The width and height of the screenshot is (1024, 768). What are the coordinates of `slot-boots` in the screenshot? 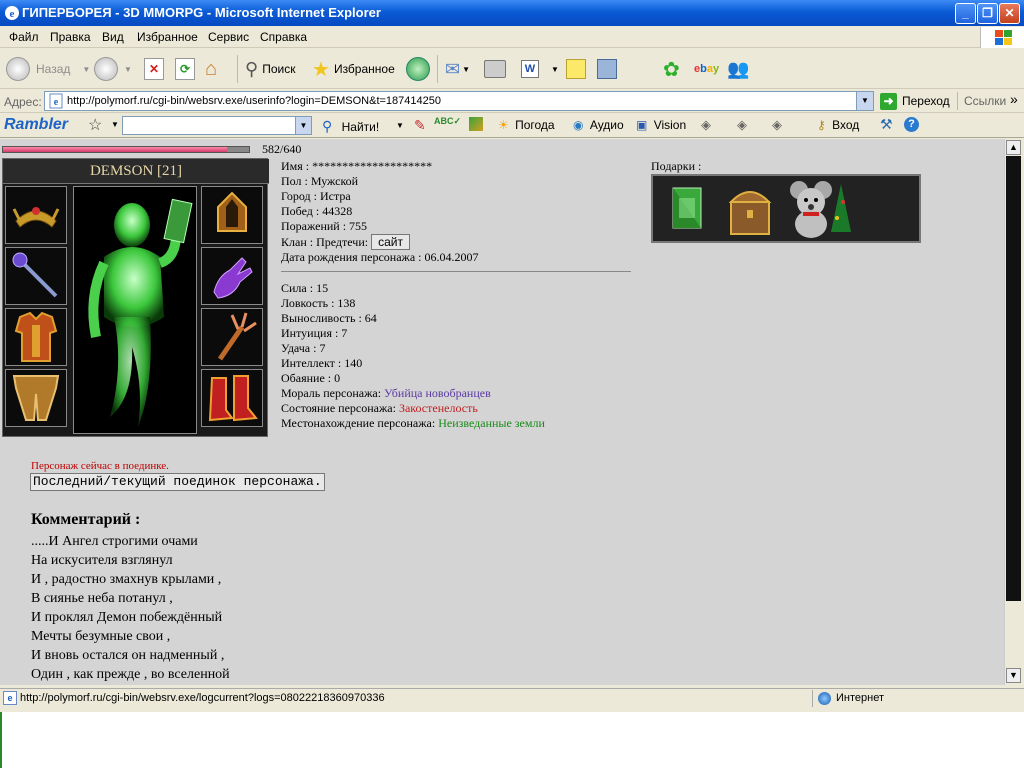 It's located at (232, 398).